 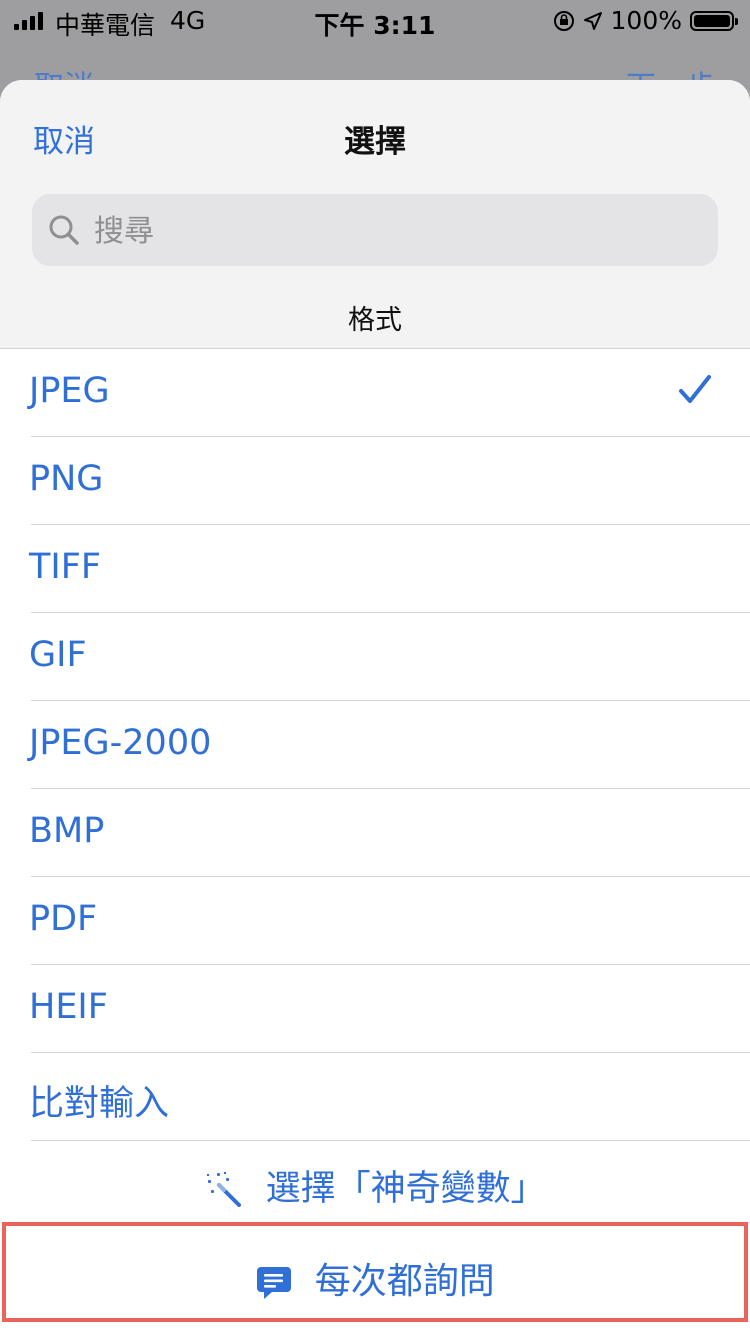 What do you see at coordinates (99, 1104) in the screenshot?
I see `list-item-label: 比對輸入` at bounding box center [99, 1104].